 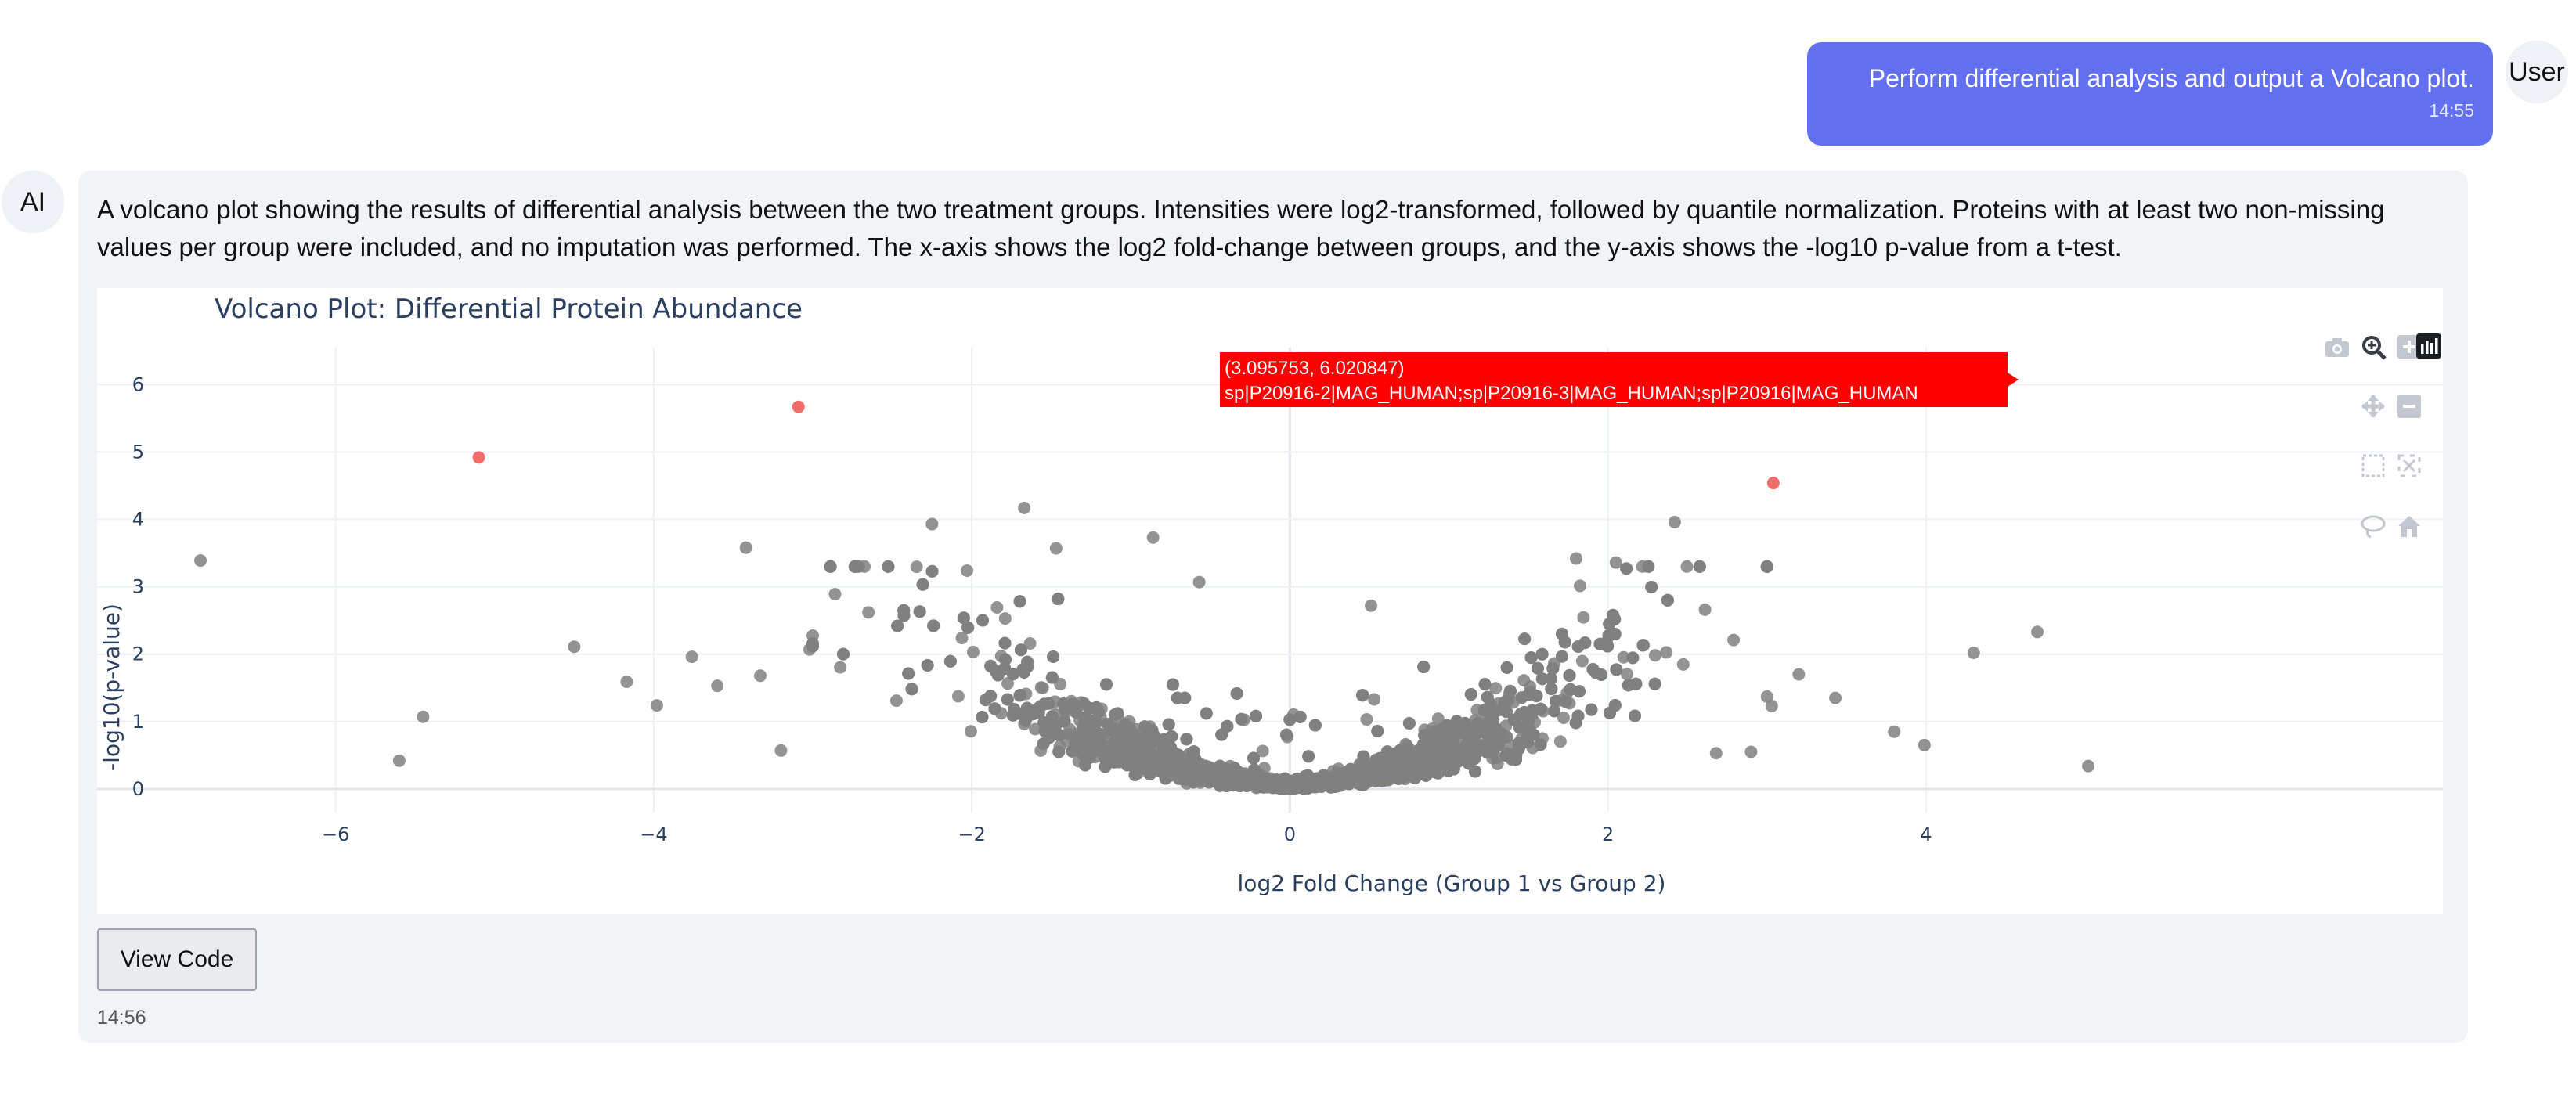 I want to click on camera-icon, so click(x=2337, y=347).